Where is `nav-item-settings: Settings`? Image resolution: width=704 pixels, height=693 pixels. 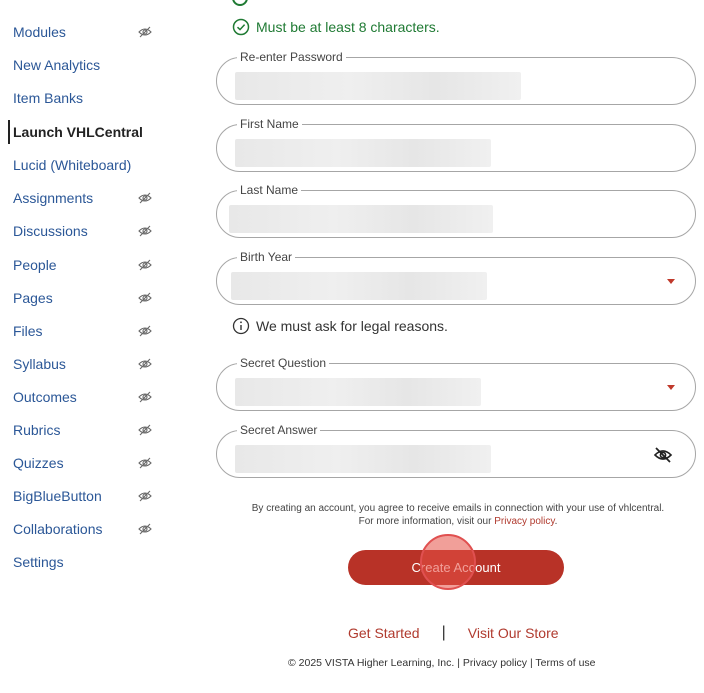 nav-item-settings: Settings is located at coordinates (38, 562).